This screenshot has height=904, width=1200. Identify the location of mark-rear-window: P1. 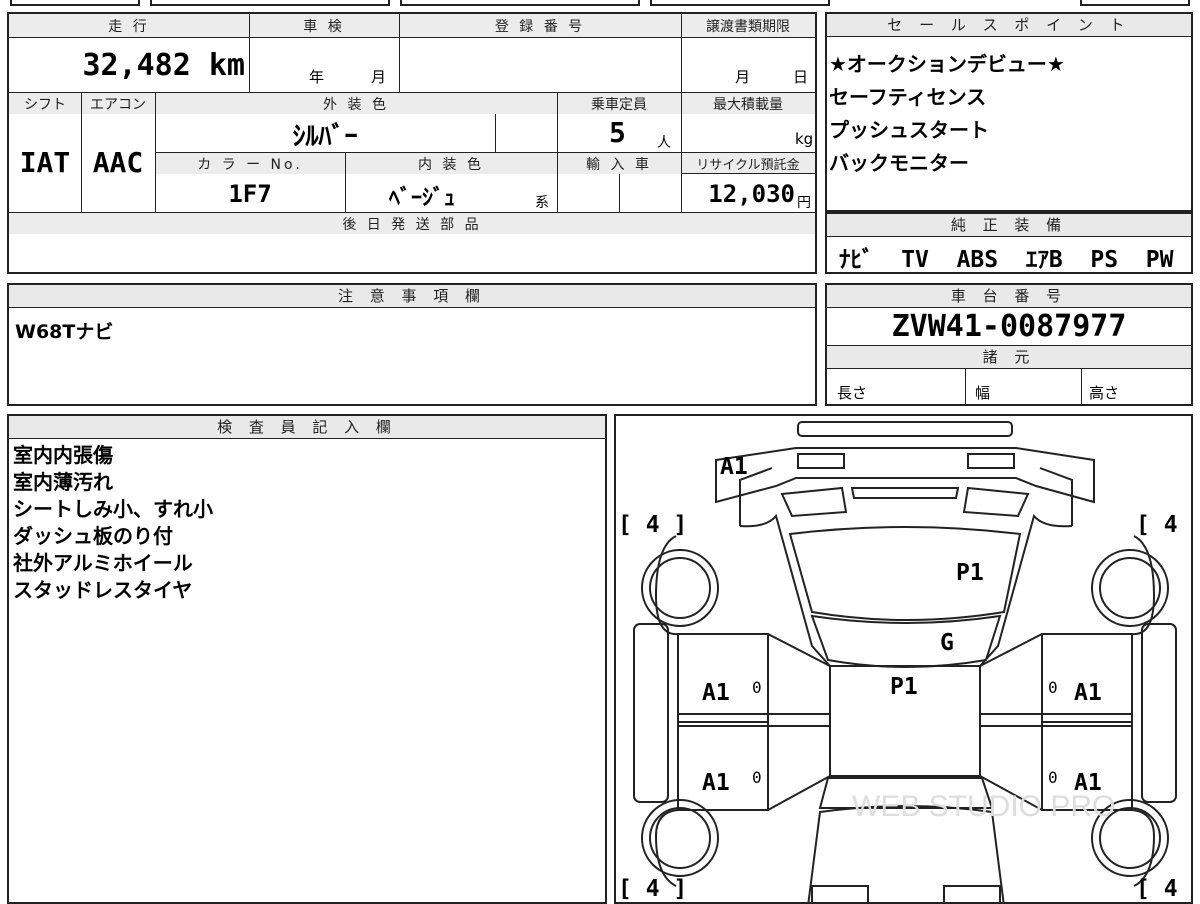
(970, 573).